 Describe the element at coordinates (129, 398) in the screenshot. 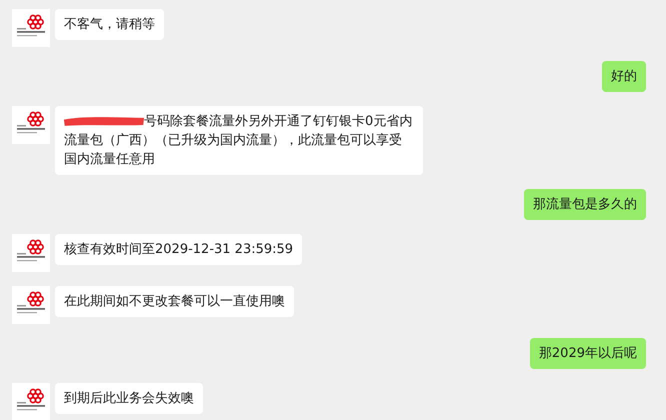

I see `message-bubble: 到期后此业务会失效噢` at that location.